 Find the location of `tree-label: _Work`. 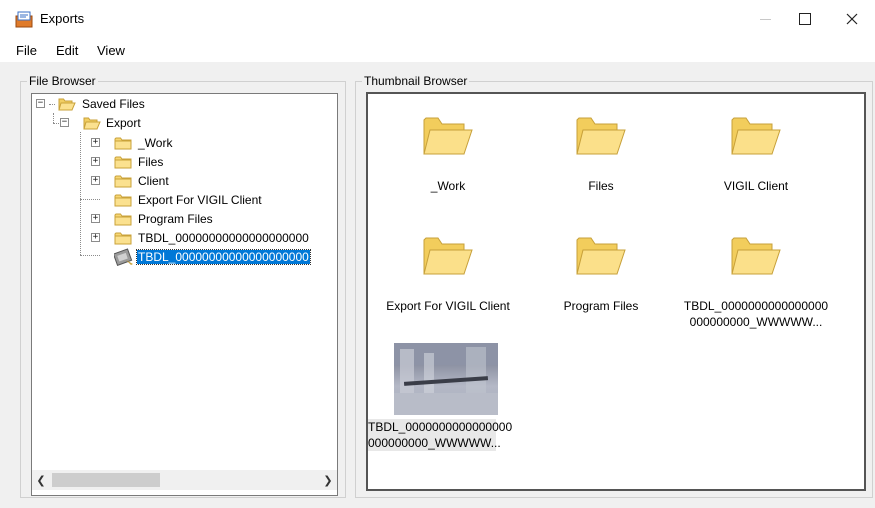

tree-label: _Work is located at coordinates (155, 143).